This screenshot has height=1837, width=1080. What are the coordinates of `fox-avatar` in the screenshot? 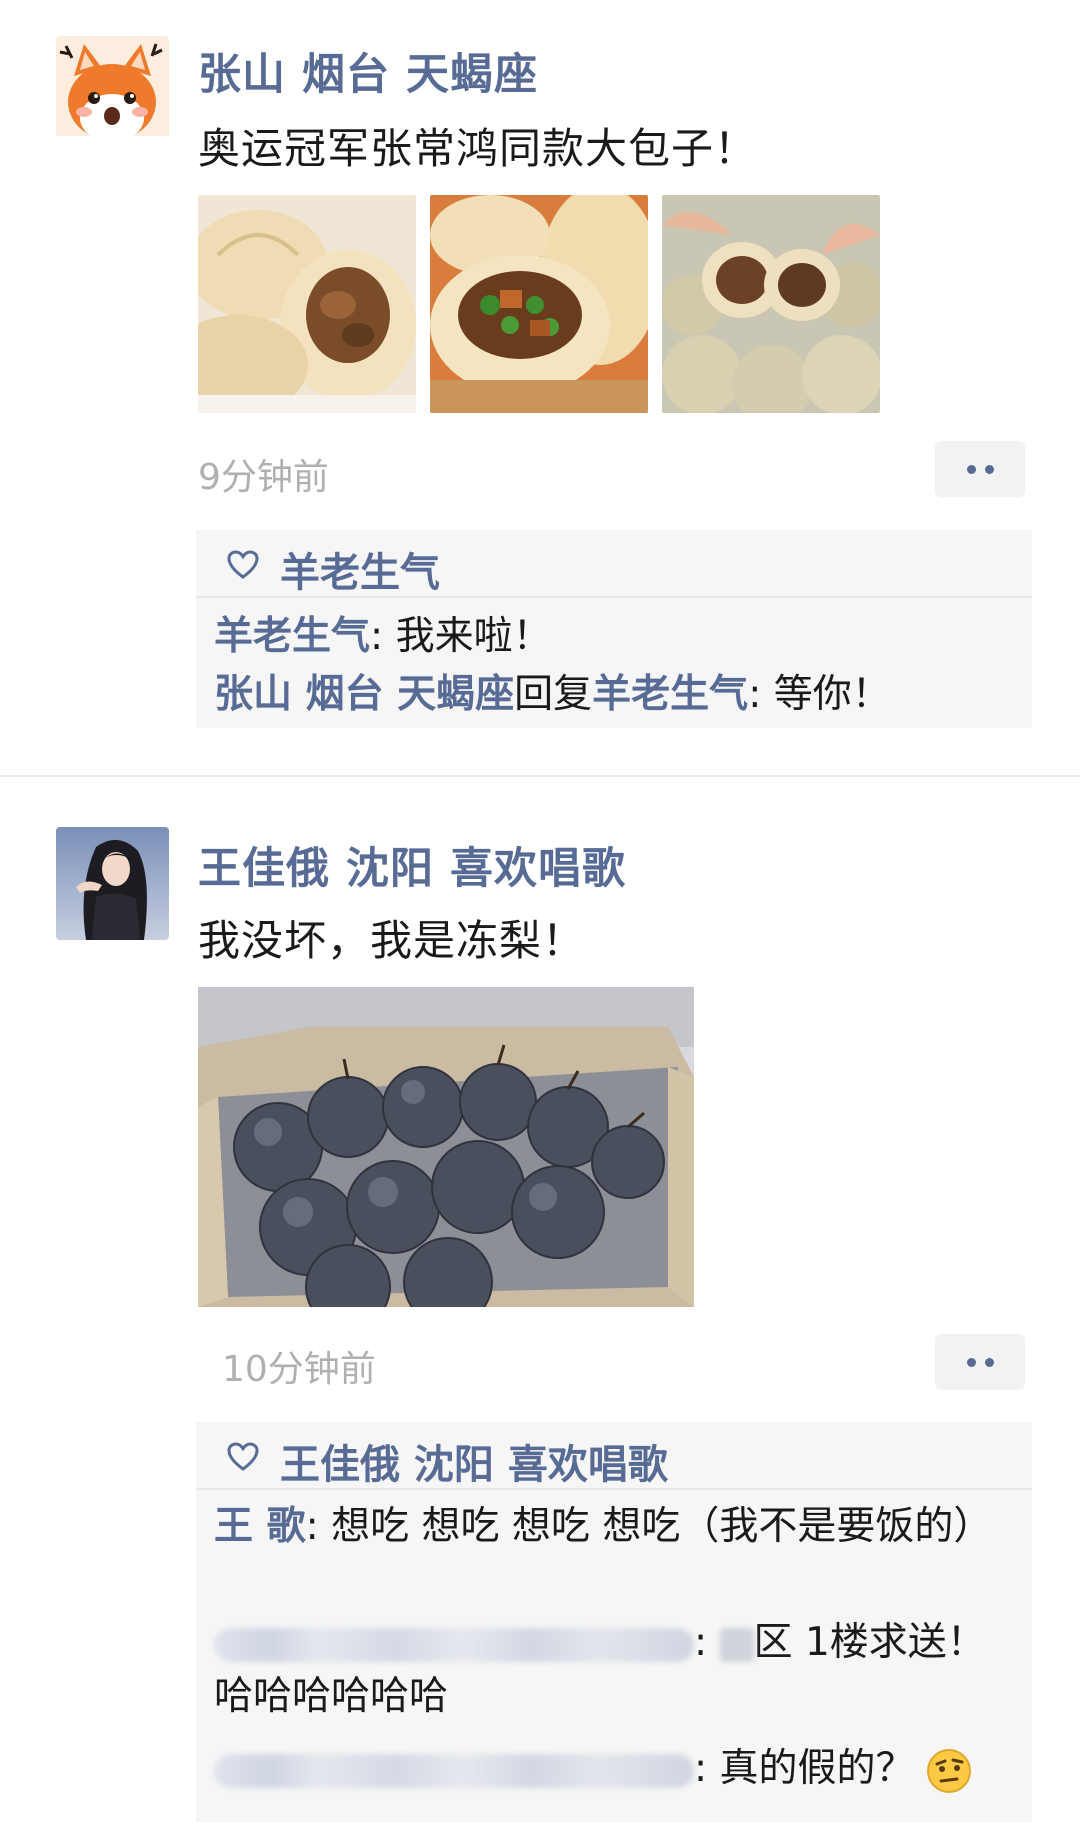 It's located at (112, 92).